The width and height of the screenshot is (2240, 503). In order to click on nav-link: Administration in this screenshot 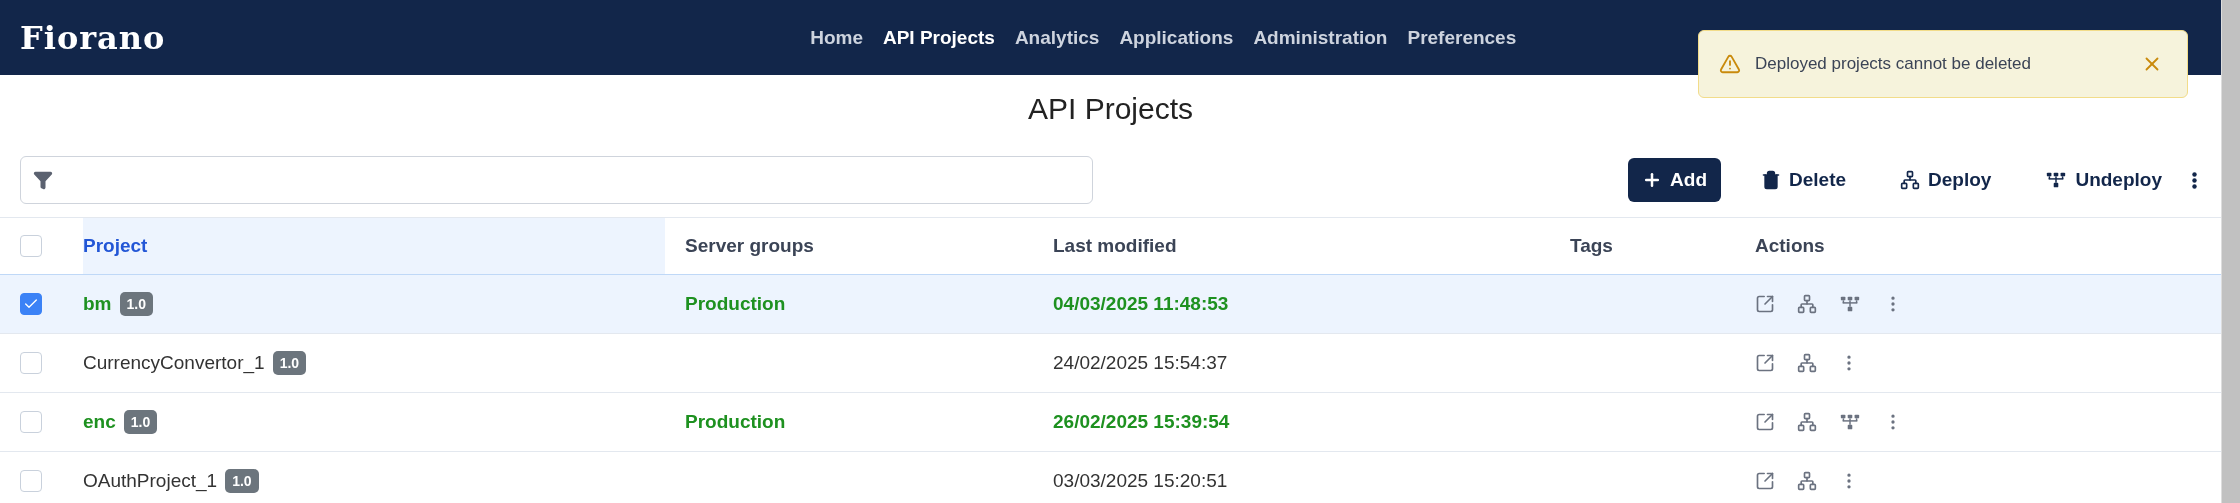, I will do `click(1320, 37)`.